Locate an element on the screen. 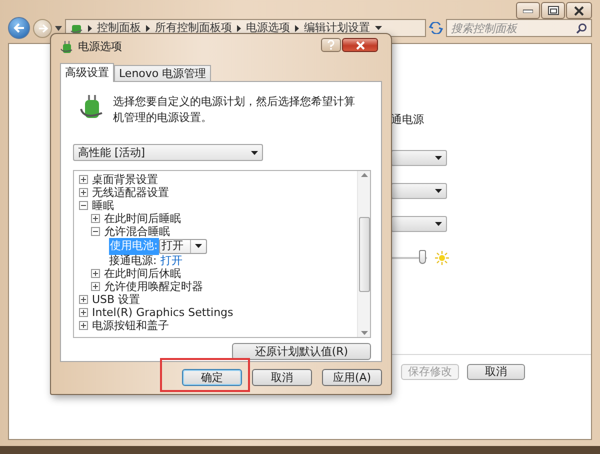 Image resolution: width=600 pixels, height=454 pixels. help-button is located at coordinates (331, 45).